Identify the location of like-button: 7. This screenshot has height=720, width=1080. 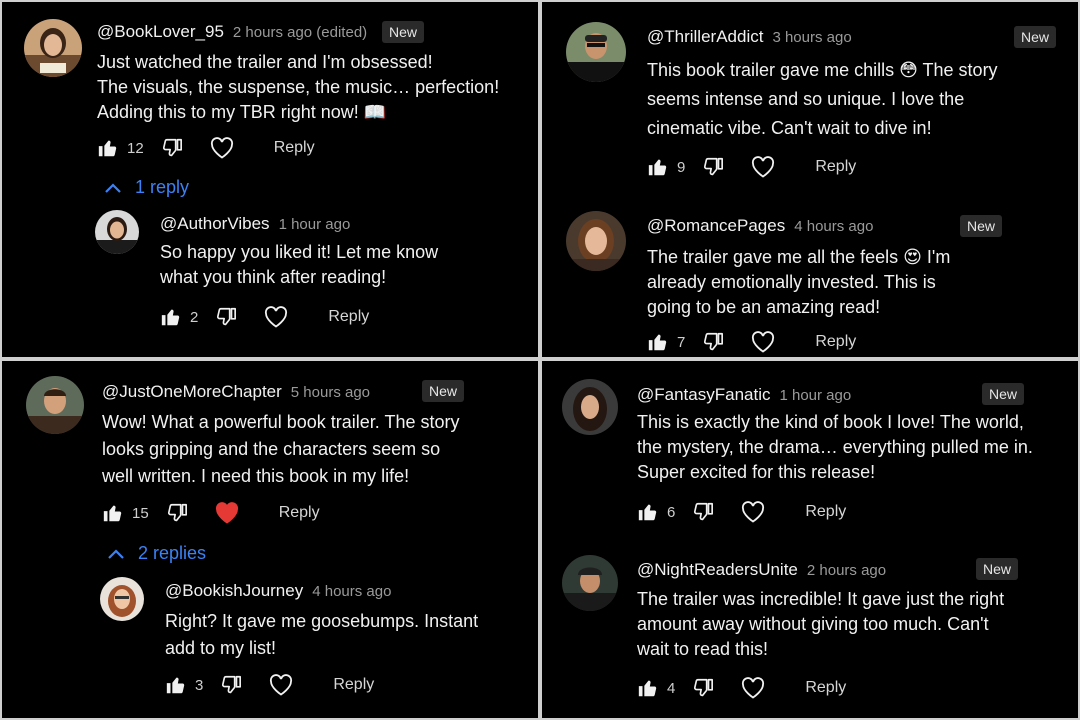
(666, 342).